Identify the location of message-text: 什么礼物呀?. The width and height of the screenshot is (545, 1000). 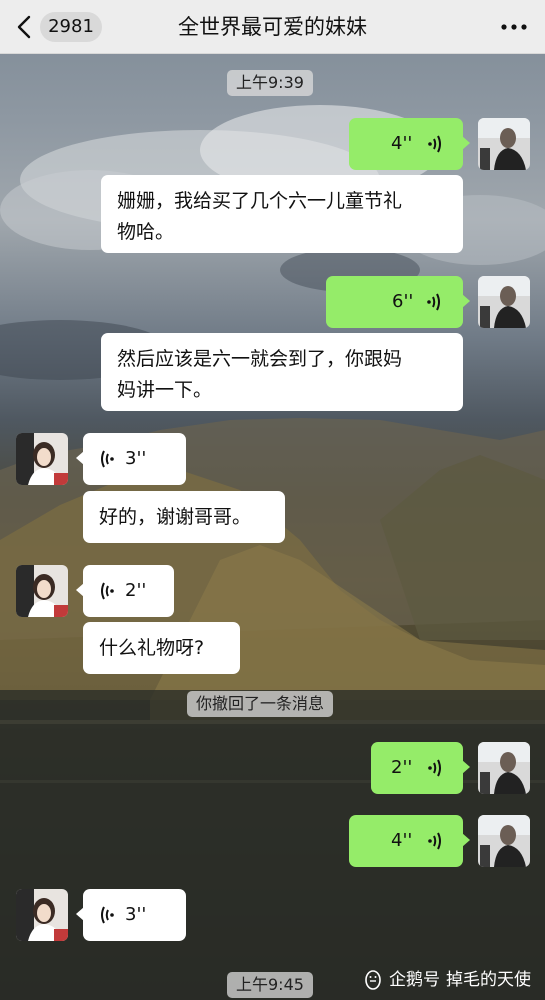
(152, 648).